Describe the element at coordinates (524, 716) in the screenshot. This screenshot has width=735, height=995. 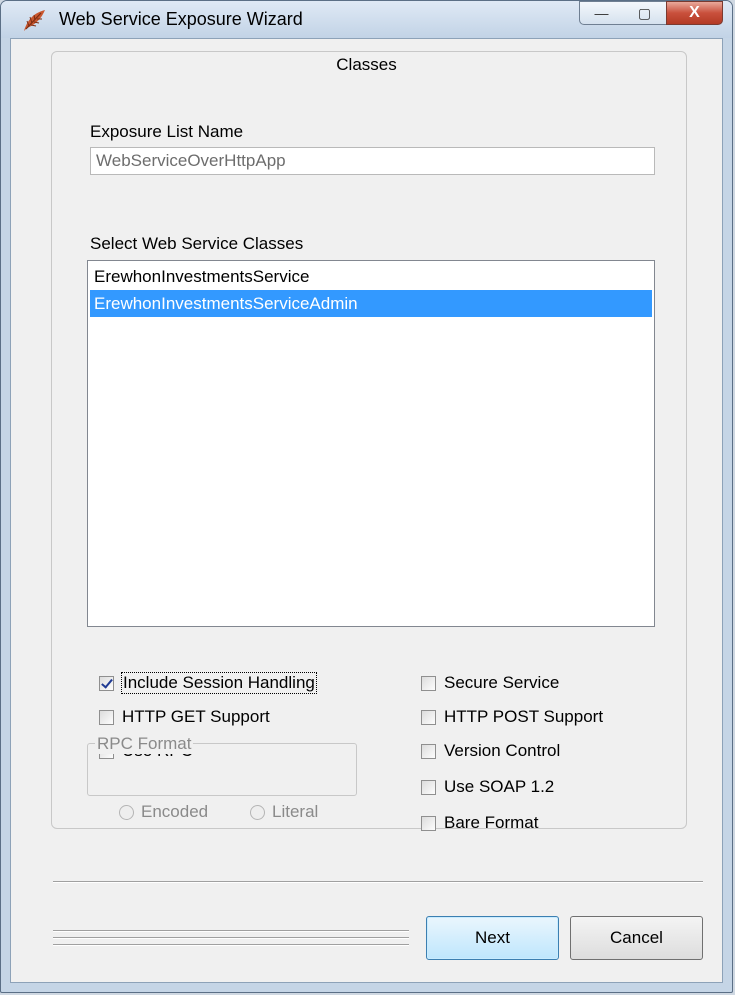
I see `http-post-support-label: HTTP POST Support` at that location.